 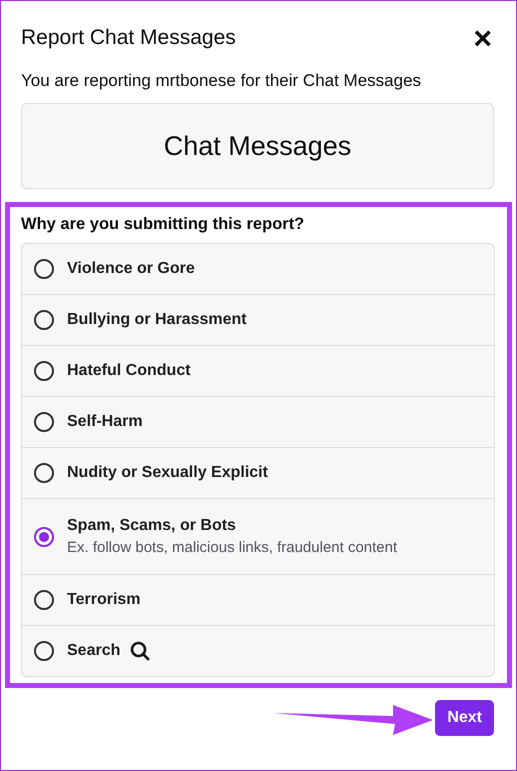 I want to click on question-label: Why are you submitting this report?, so click(x=163, y=224).